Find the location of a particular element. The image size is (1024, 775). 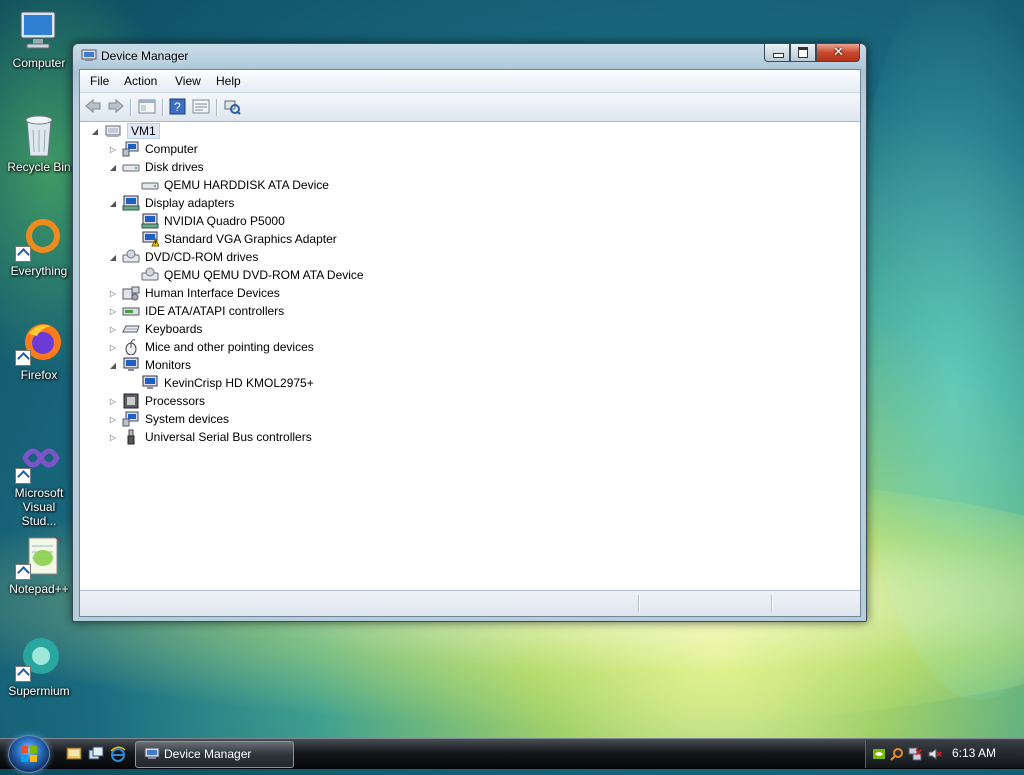

taskbar-button-device-manager: Device Manager is located at coordinates (214, 754).